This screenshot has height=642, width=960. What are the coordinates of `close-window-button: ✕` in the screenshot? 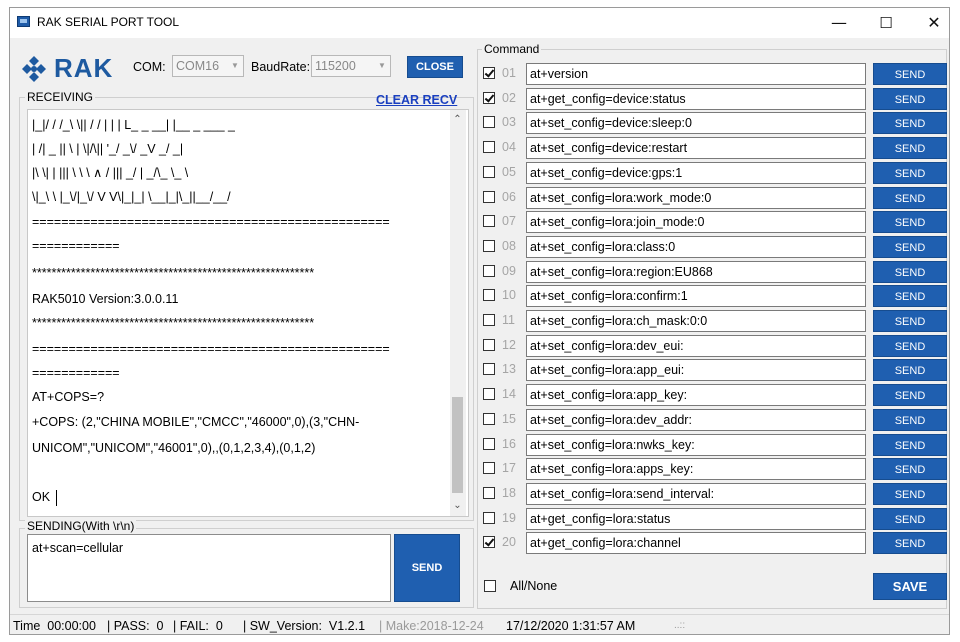 It's located at (930, 23).